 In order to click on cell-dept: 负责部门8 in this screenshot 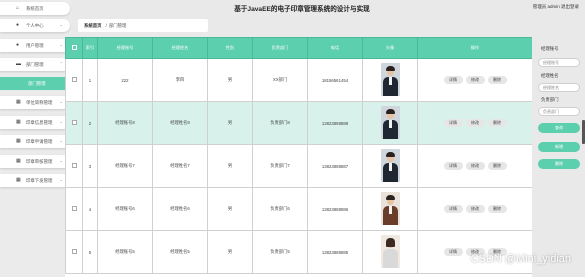, I will do `click(280, 123)`.